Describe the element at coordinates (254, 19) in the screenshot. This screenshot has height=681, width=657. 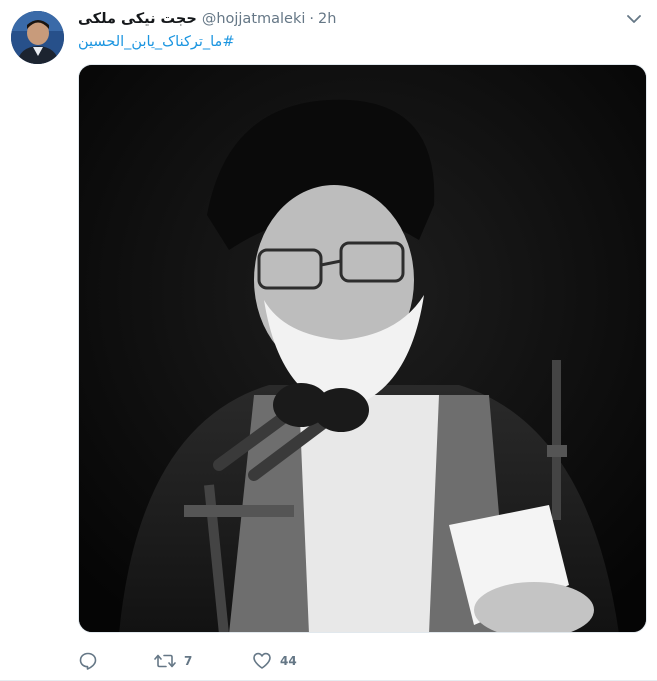
I see `user-handle: @hojjatmaleki` at that location.